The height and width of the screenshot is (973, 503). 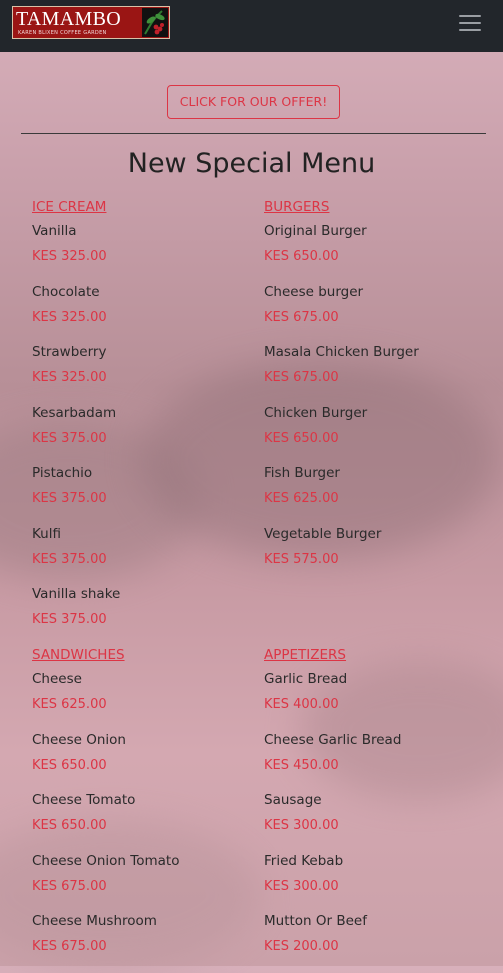 What do you see at coordinates (66, 291) in the screenshot?
I see `menu-item-name: Chocolate` at bounding box center [66, 291].